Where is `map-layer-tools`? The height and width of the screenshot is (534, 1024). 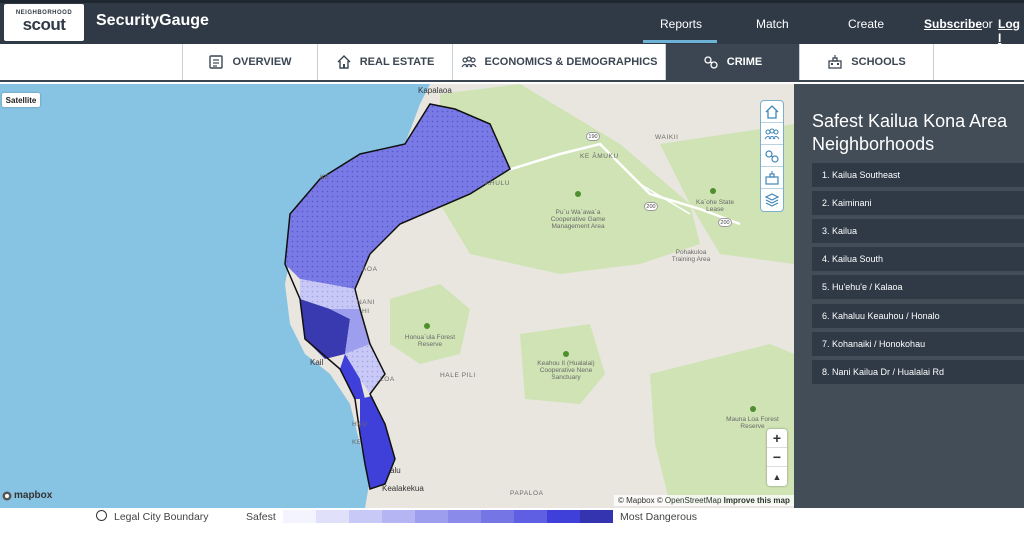
map-layer-tools is located at coordinates (772, 156).